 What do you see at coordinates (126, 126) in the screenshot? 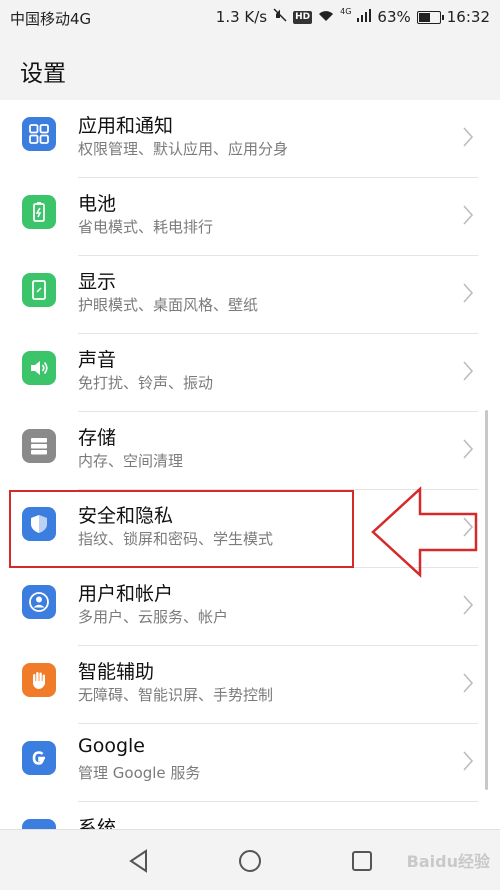
I see `item-title: 应用和通知` at bounding box center [126, 126].